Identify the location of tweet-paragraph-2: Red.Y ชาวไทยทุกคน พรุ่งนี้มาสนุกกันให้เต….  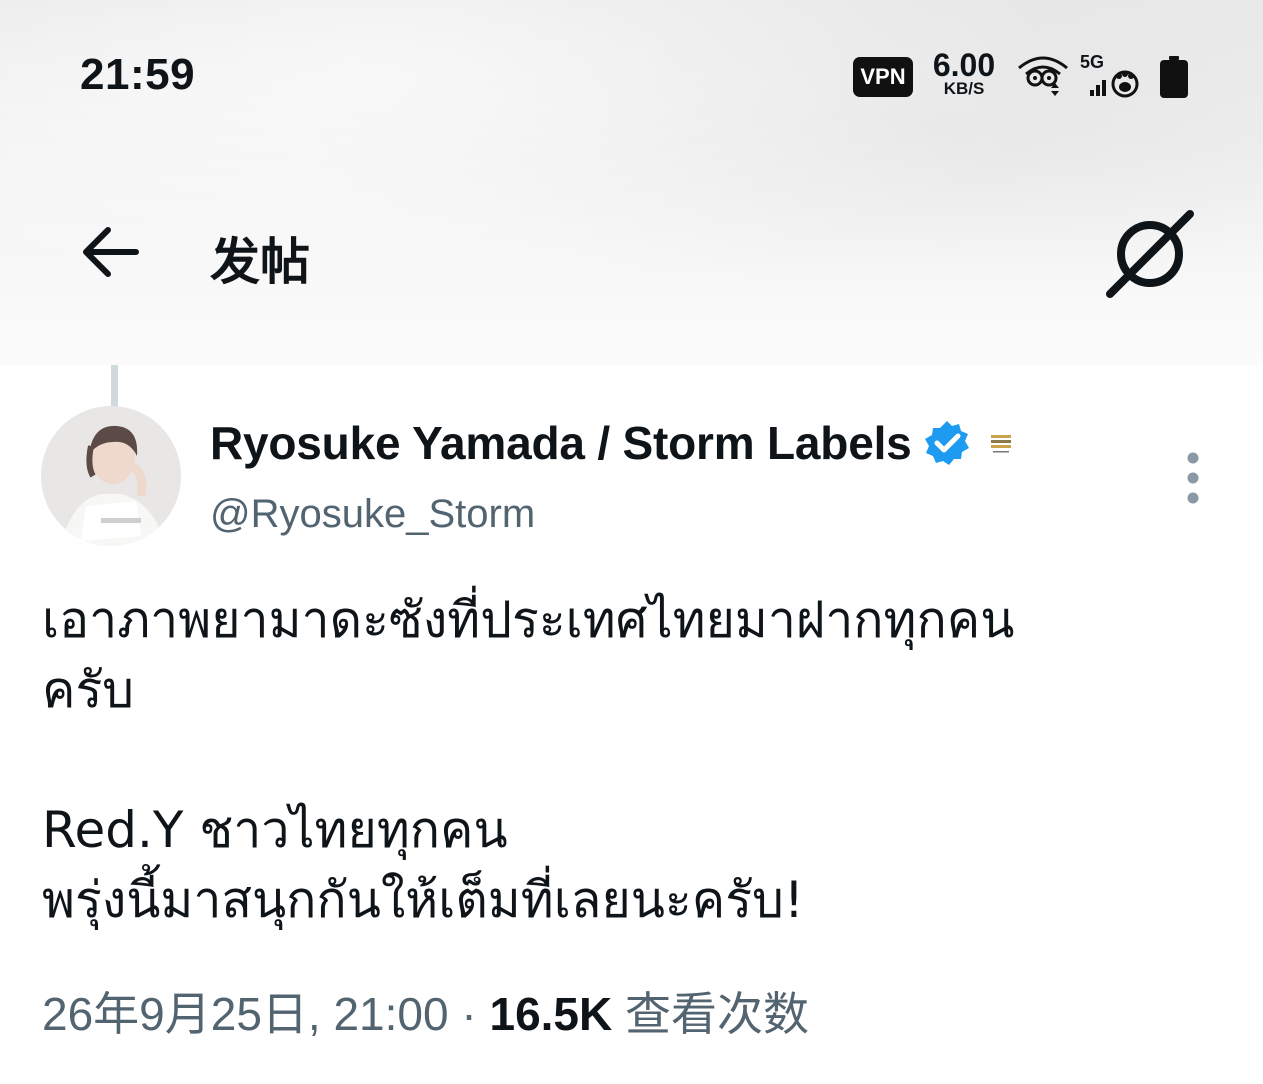
(423, 865).